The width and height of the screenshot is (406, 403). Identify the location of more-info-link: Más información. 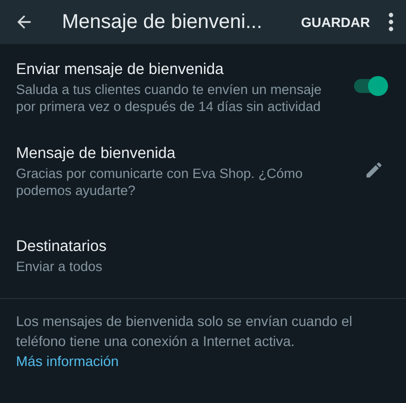
(67, 361).